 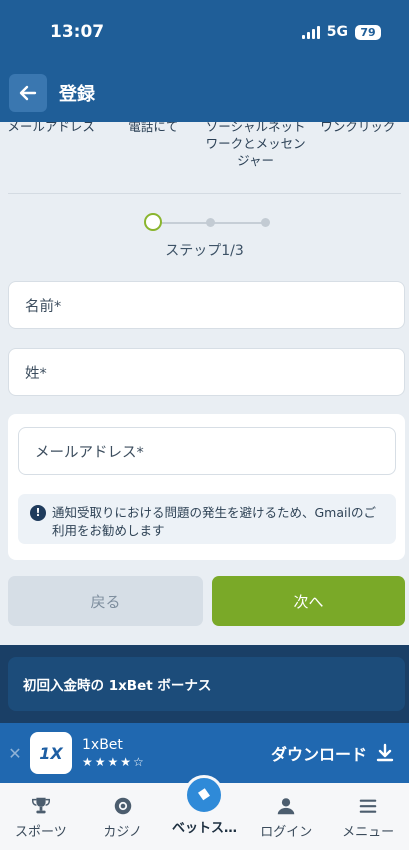 I want to click on last-name-field: 姓*, so click(x=206, y=372).